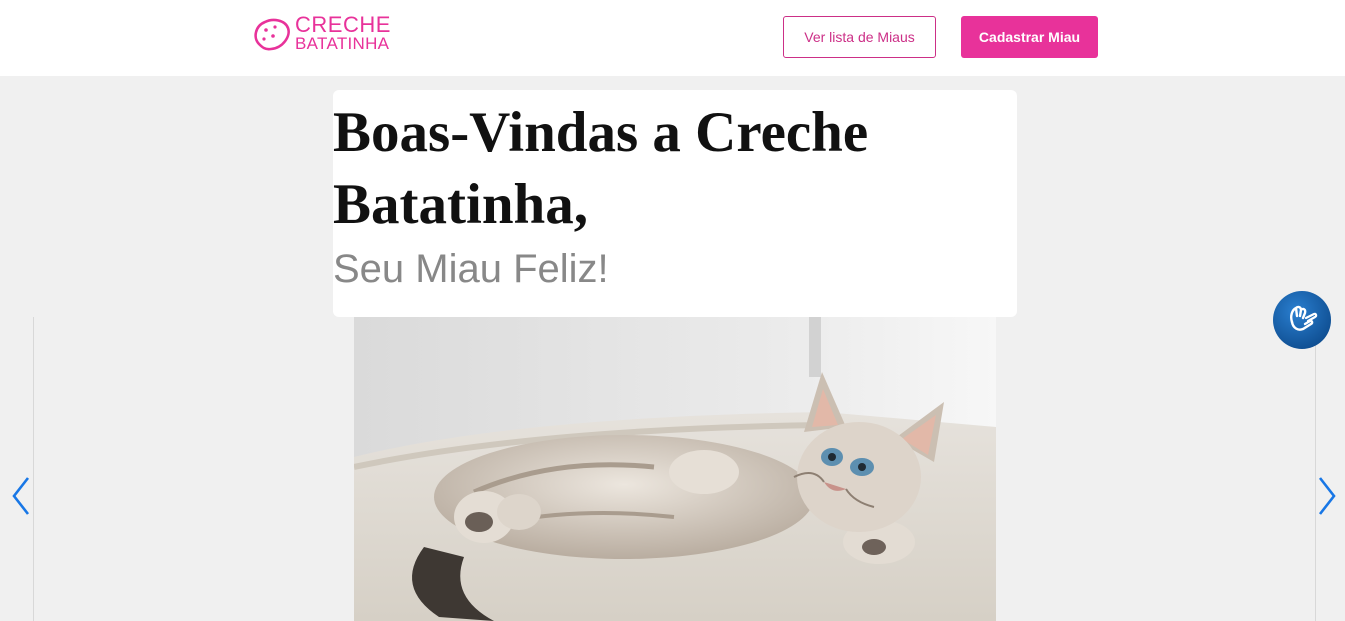 The width and height of the screenshot is (1345, 621). Describe the element at coordinates (342, 44) in the screenshot. I see `logo-line2: BATATINHA` at that location.